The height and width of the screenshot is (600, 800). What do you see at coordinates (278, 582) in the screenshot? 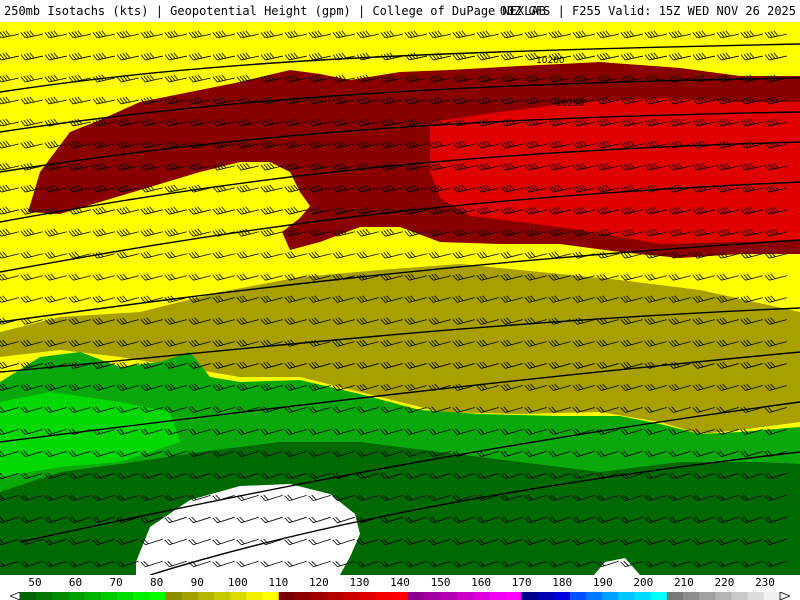
I see `legend-label: 110` at bounding box center [278, 582].